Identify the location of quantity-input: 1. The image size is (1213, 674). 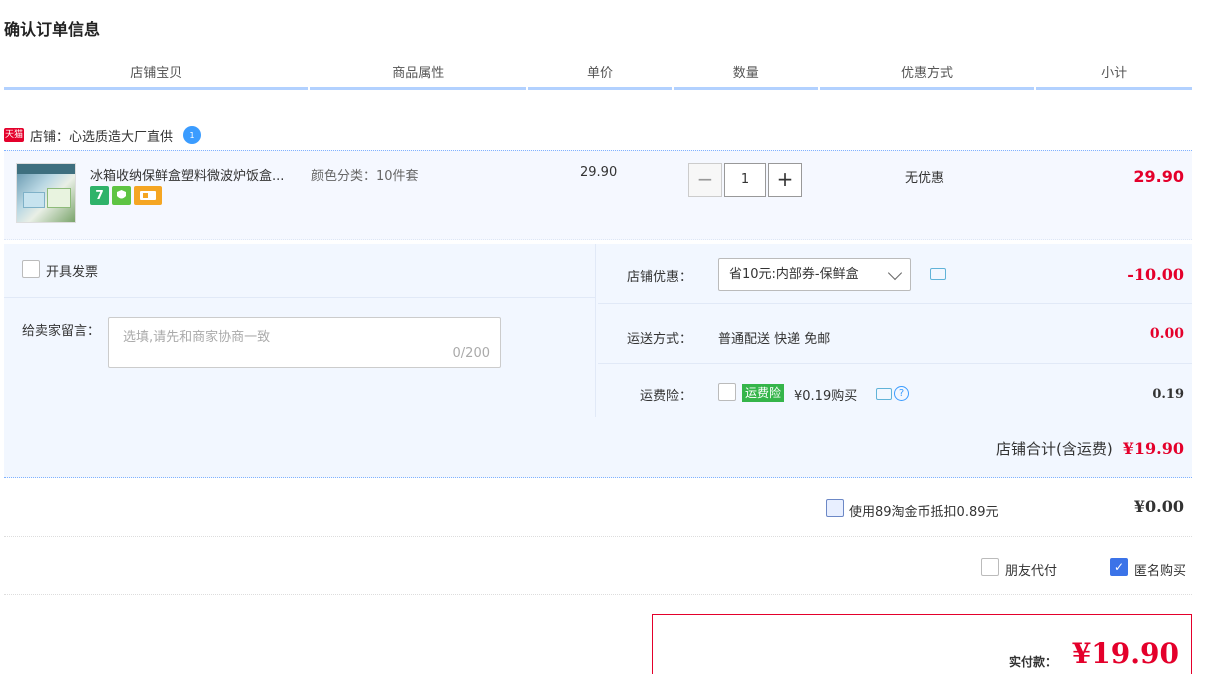
(745, 180).